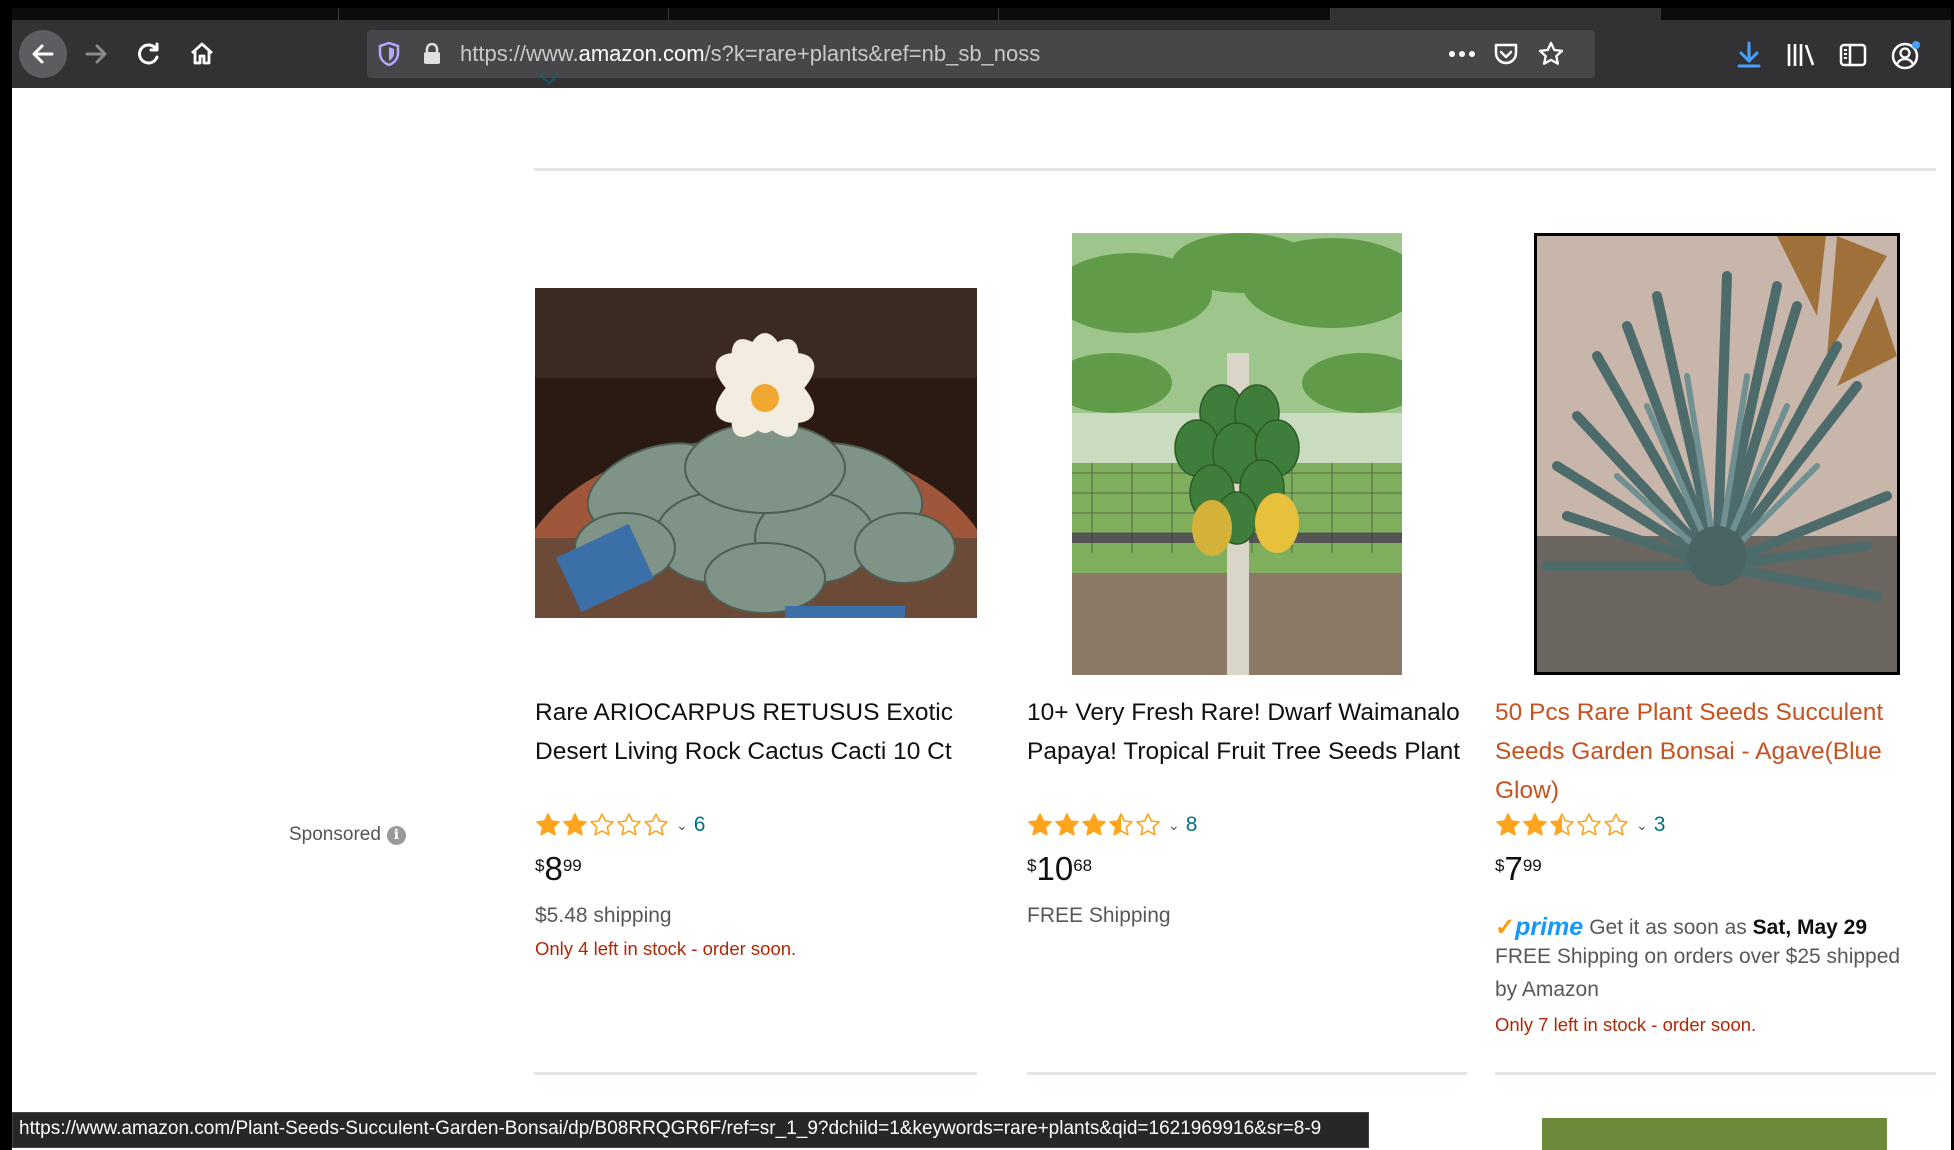 The width and height of the screenshot is (1954, 1150). What do you see at coordinates (1698, 956) in the screenshot?
I see `shipping-info: FREE Shipping on orders over $25 shipped` at bounding box center [1698, 956].